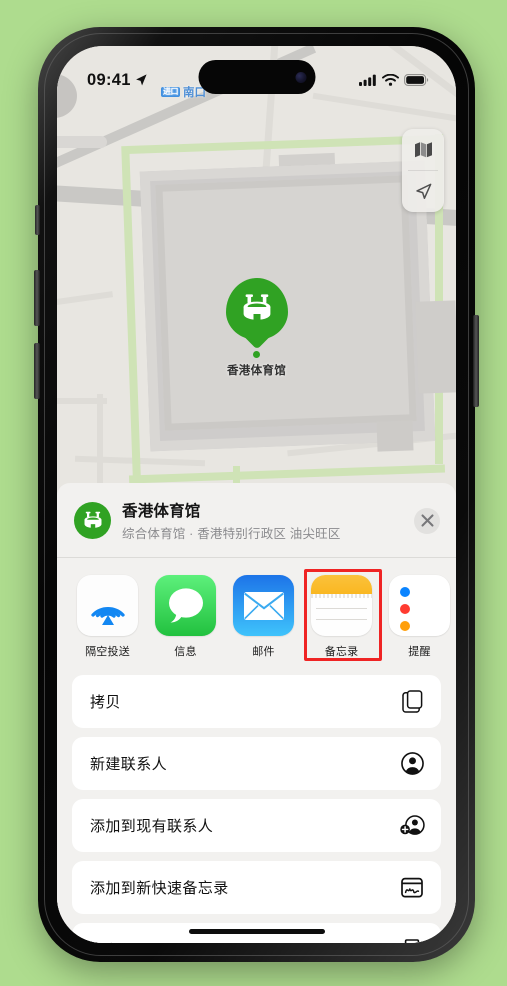 The width and height of the screenshot is (507, 986). What do you see at coordinates (185, 605) in the screenshot?
I see `messages-icon` at bounding box center [185, 605].